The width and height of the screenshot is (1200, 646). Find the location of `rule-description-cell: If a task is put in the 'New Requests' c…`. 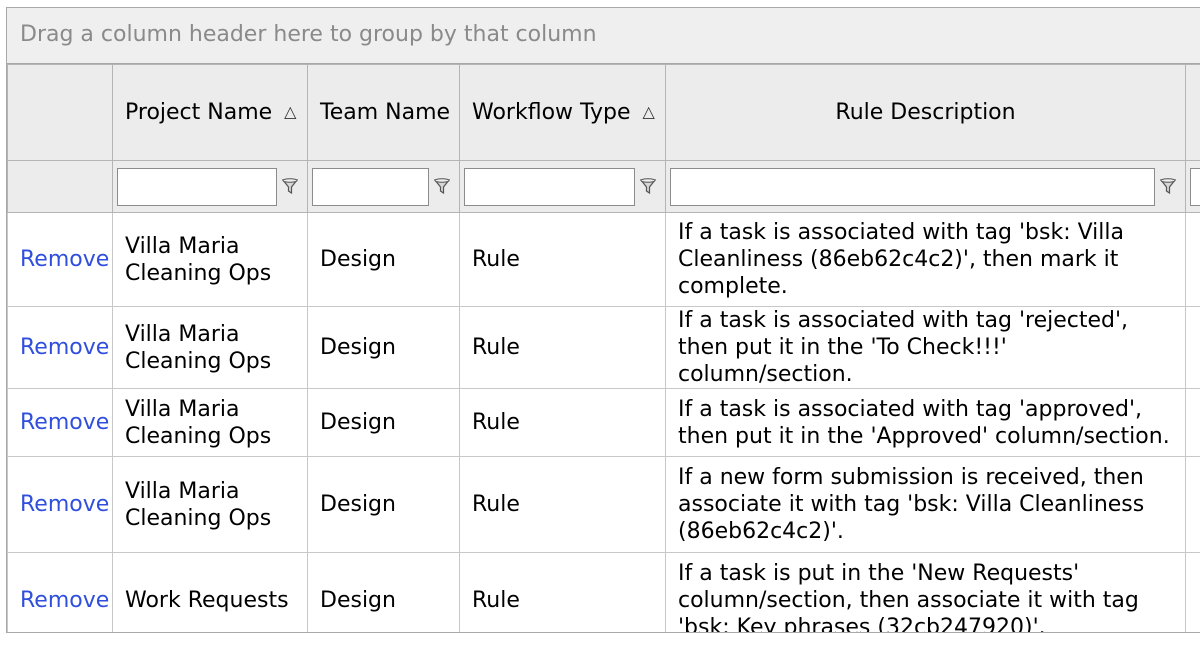

rule-description-cell: If a task is put in the 'New Requests' c… is located at coordinates (925, 592).